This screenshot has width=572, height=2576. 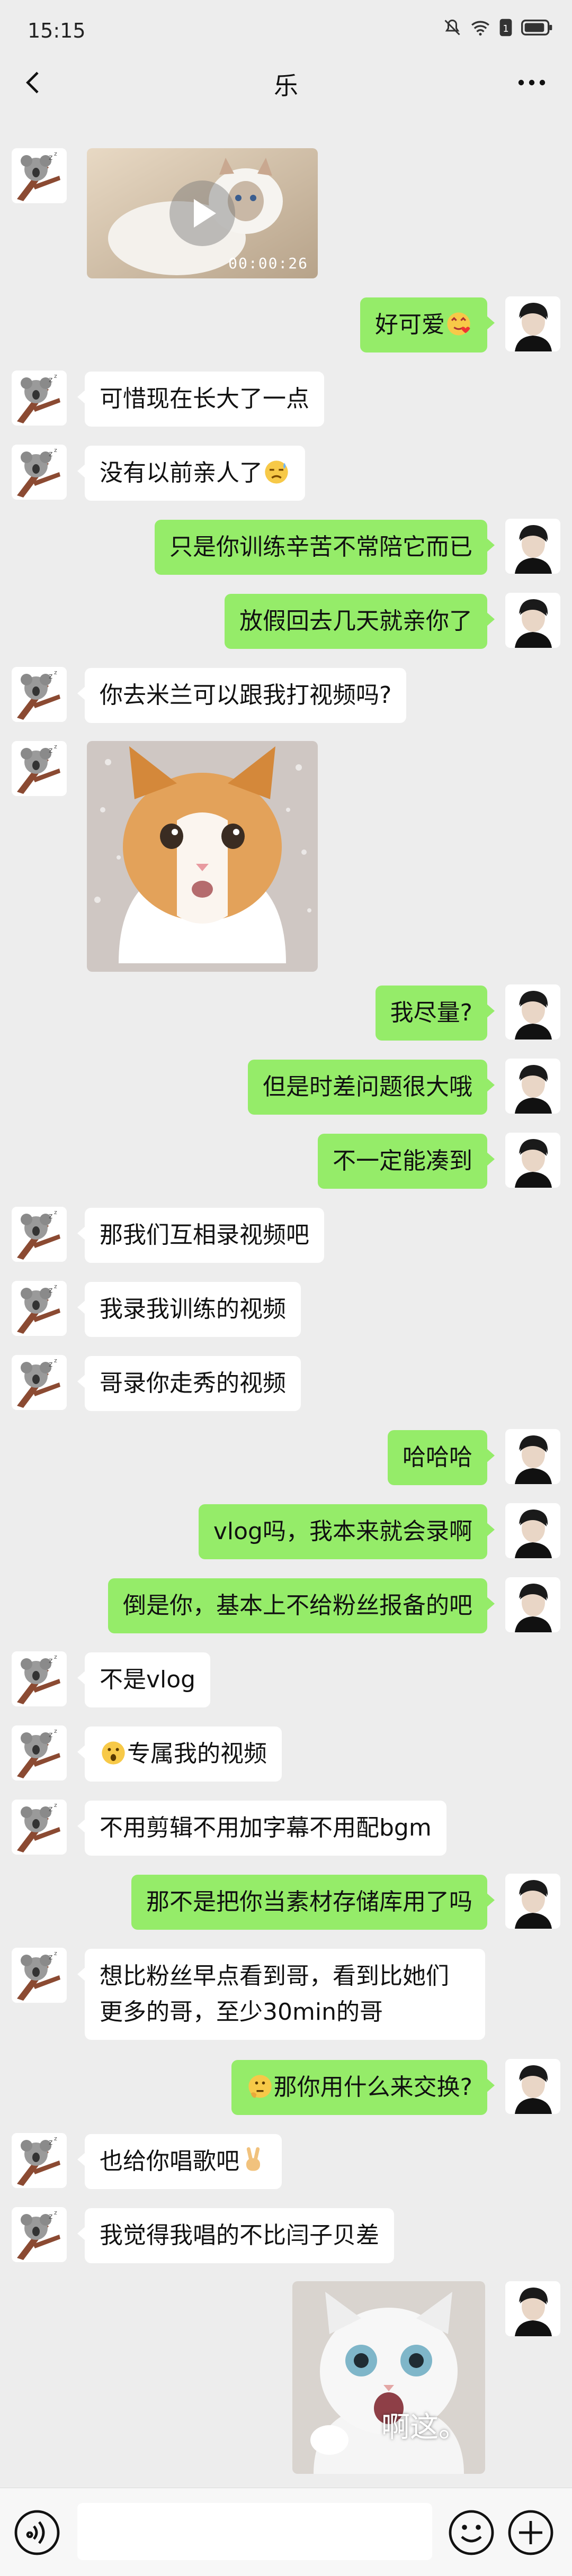 What do you see at coordinates (200, 399) in the screenshot?
I see `message-bubble: 可惜现在长大了一点` at bounding box center [200, 399].